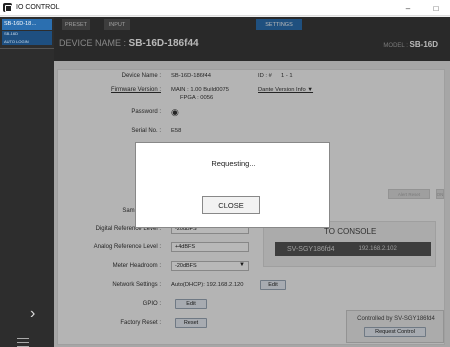 This screenshot has height=347, width=450. I want to click on sidebar-device-status: SB-16D AUTO LOGIN, so click(27, 38).